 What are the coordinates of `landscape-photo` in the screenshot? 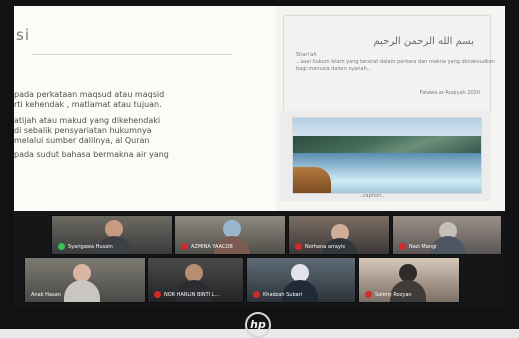 It's located at (387, 155).